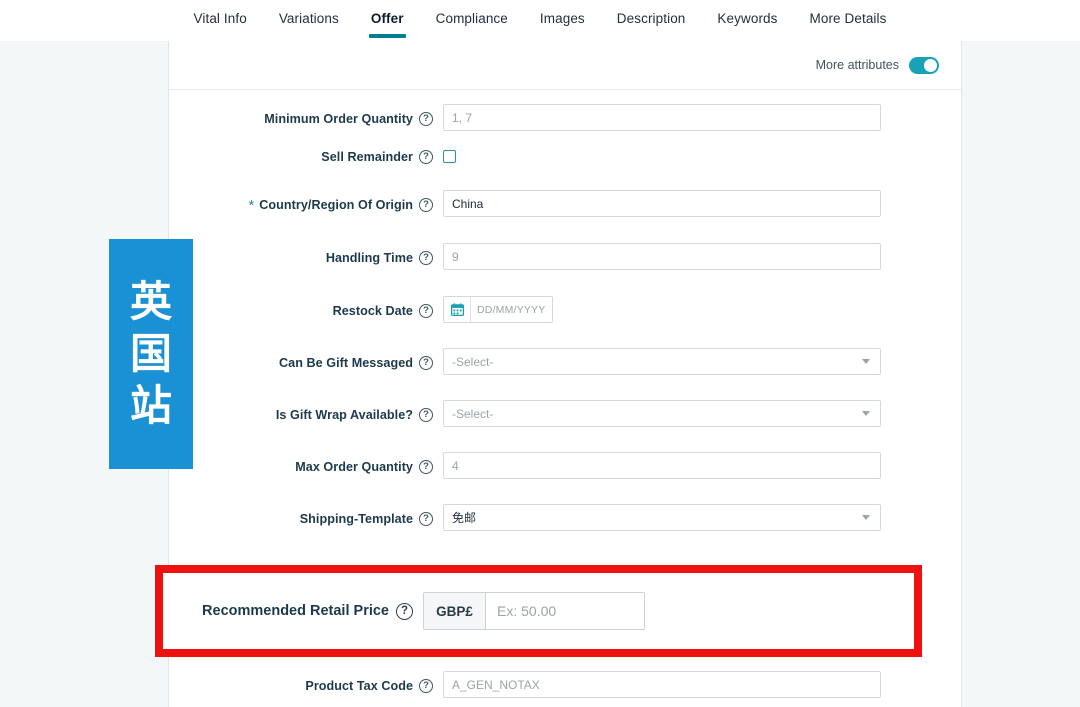 This screenshot has width=1080, height=707. What do you see at coordinates (565, 166) in the screenshot?
I see `row-sell-remainder: Sell Remainder ?` at bounding box center [565, 166].